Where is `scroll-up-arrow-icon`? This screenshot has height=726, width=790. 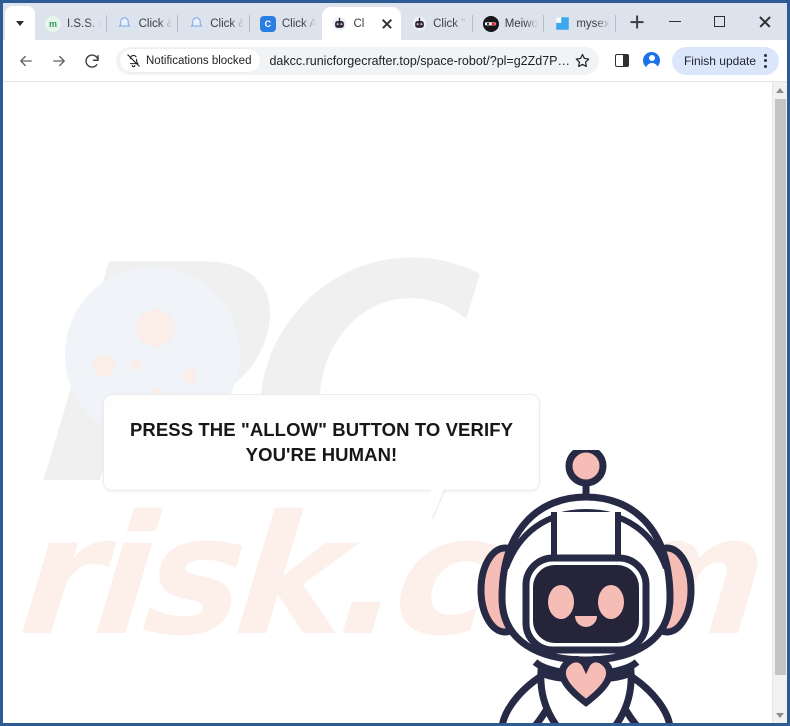
scroll-up-arrow-icon is located at coordinates (780, 90).